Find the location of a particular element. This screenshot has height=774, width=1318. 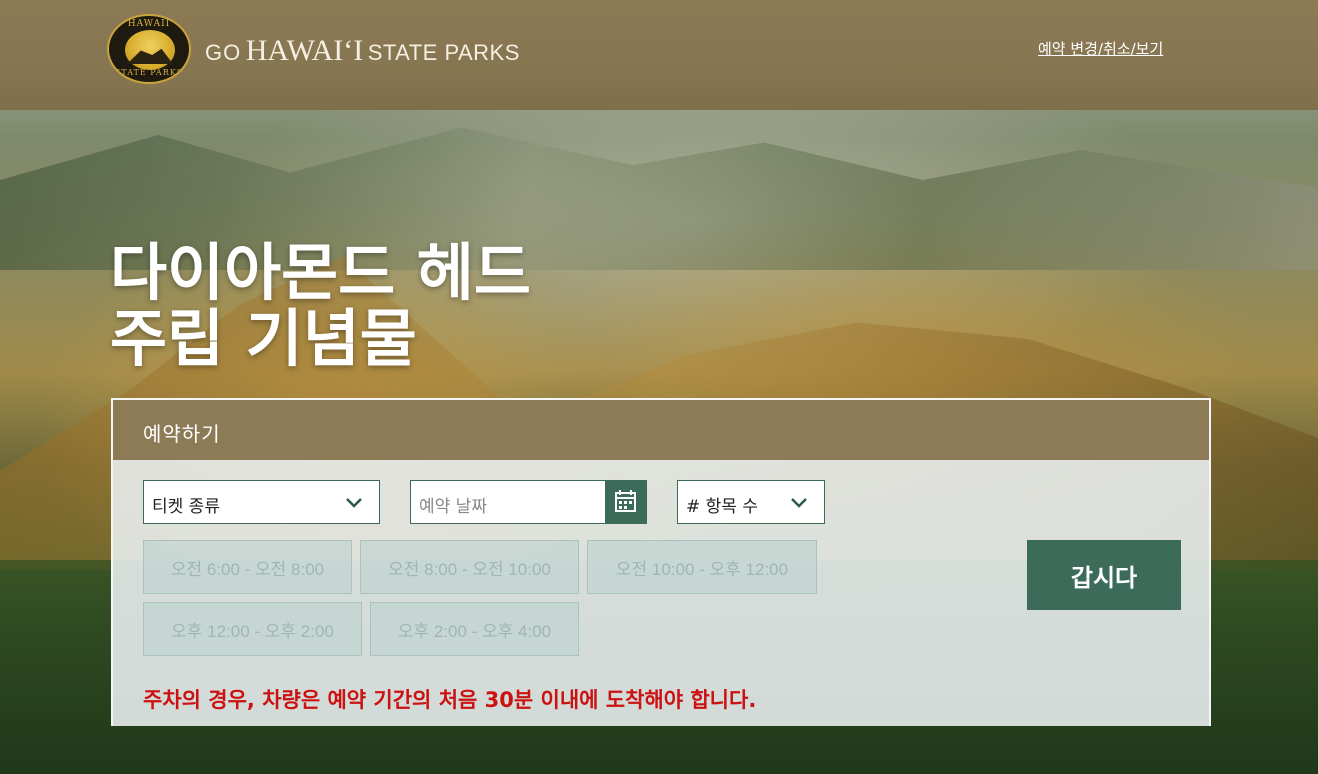

page-title-line2: 주립 기념물 is located at coordinates (263, 338).